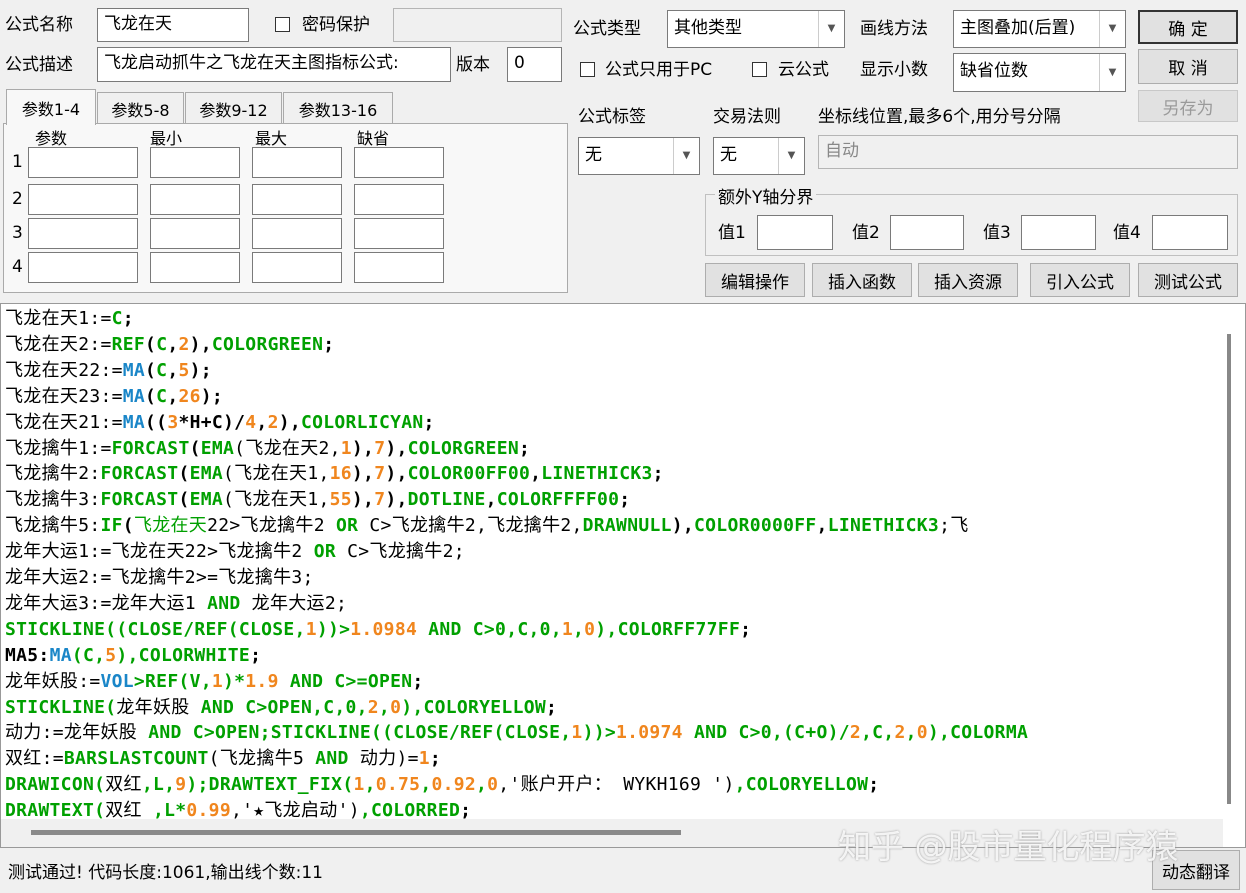  Describe the element at coordinates (134, 370) in the screenshot. I see `code-token: MA` at that location.